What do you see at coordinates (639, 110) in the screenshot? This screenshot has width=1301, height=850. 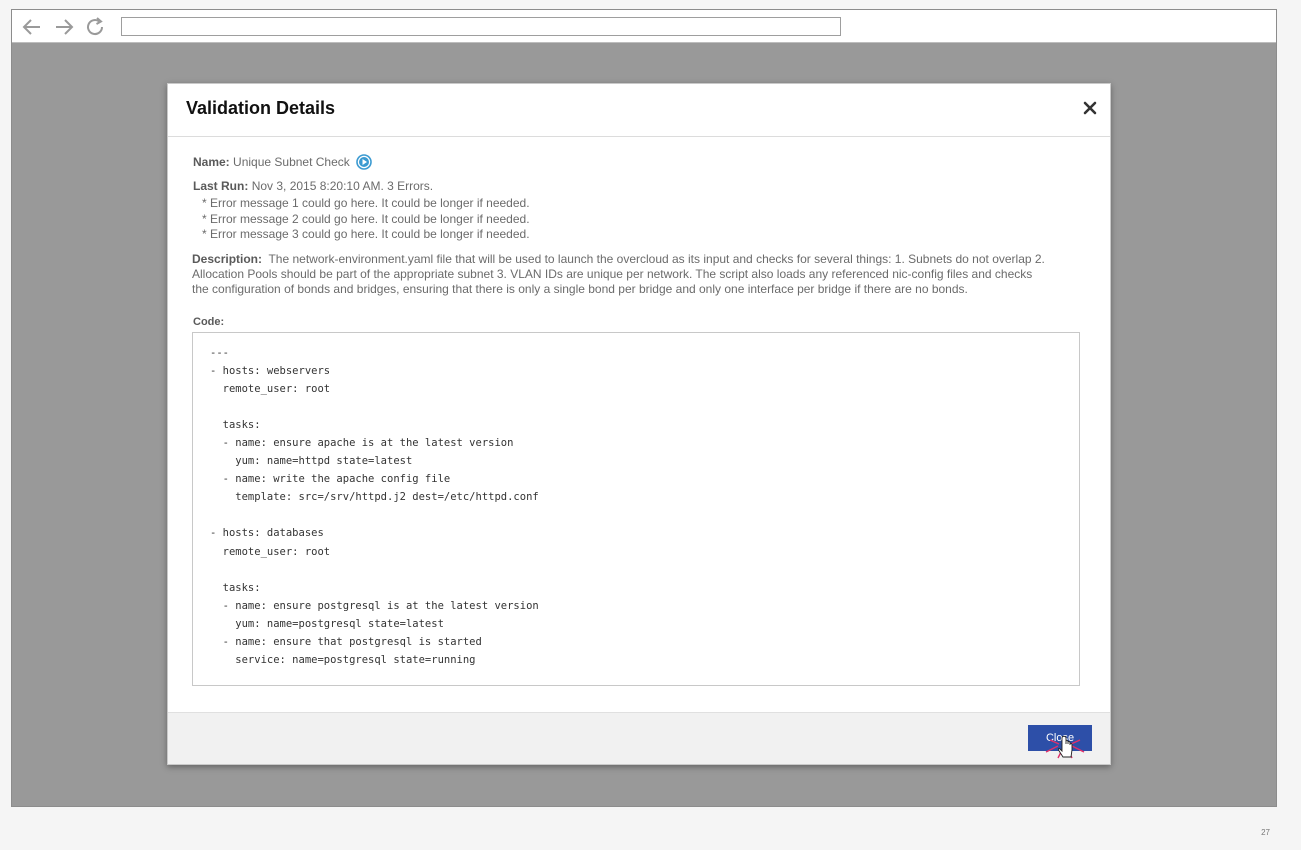 I see `dialog-header: Validation Details` at bounding box center [639, 110].